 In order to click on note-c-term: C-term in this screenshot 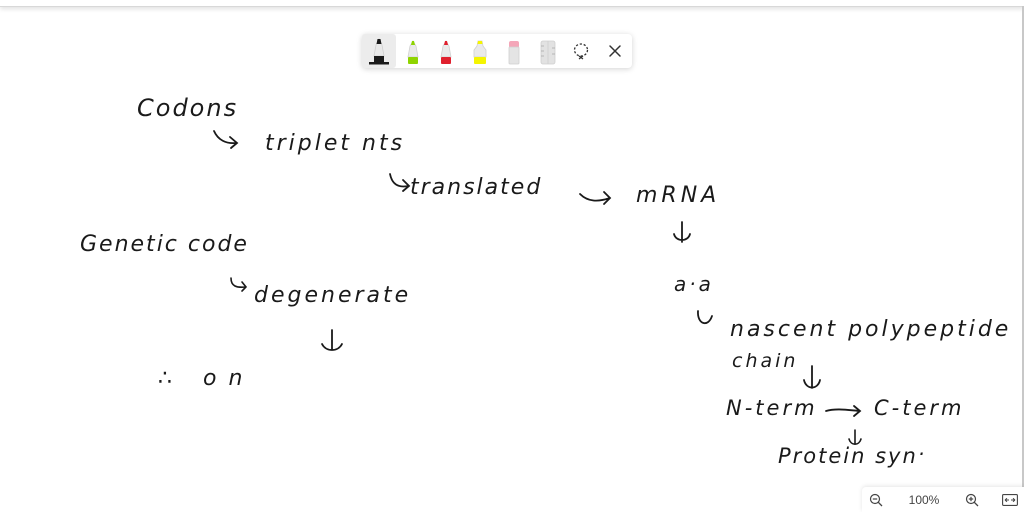, I will do `click(919, 408)`.